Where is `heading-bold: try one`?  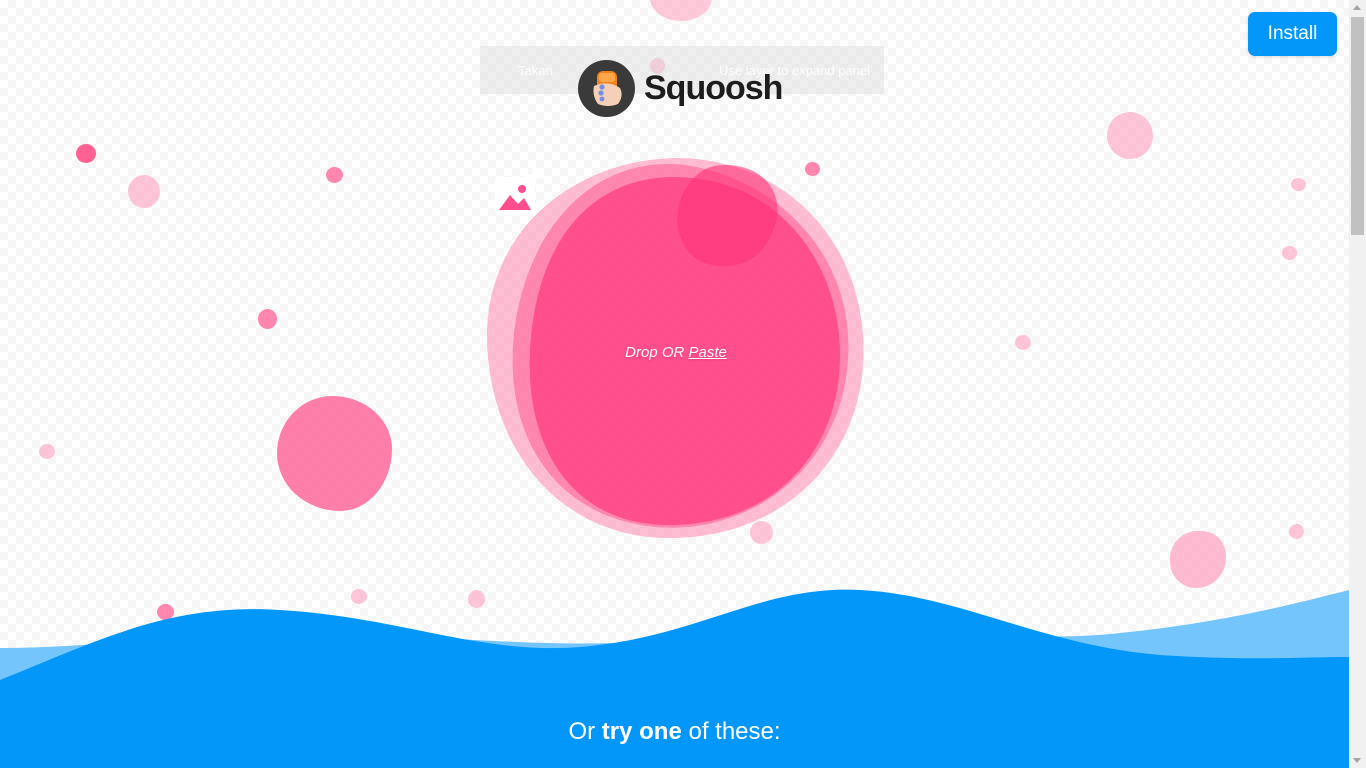
heading-bold: try one is located at coordinates (641, 731).